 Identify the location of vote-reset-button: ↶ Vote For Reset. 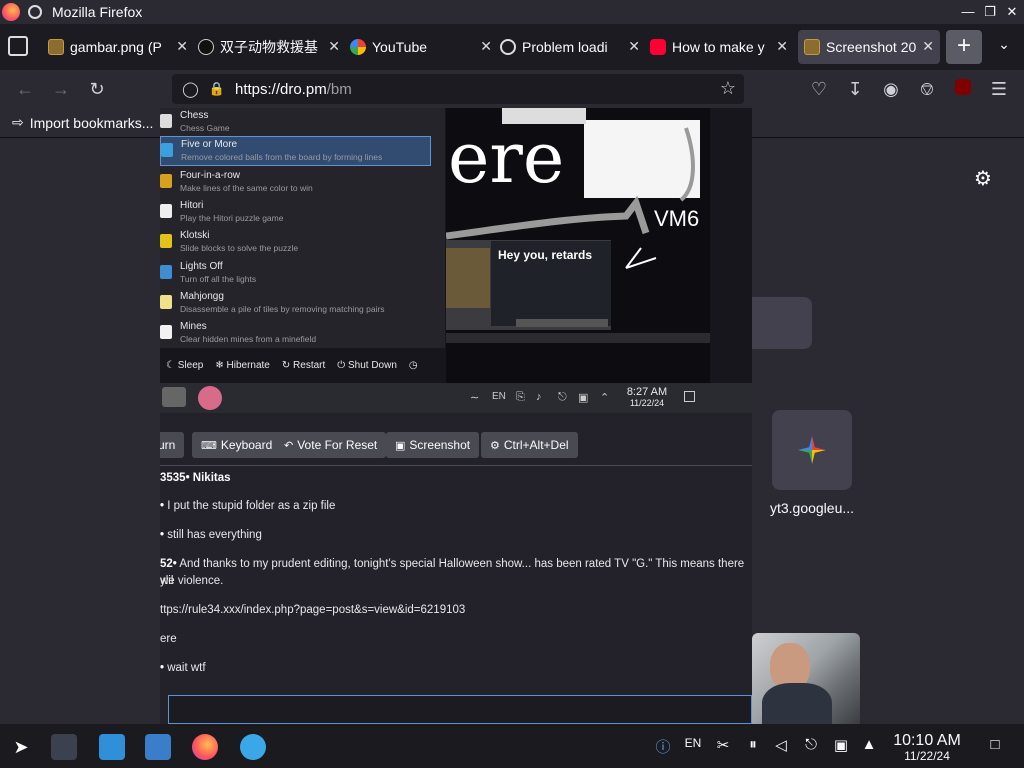
(331, 445).